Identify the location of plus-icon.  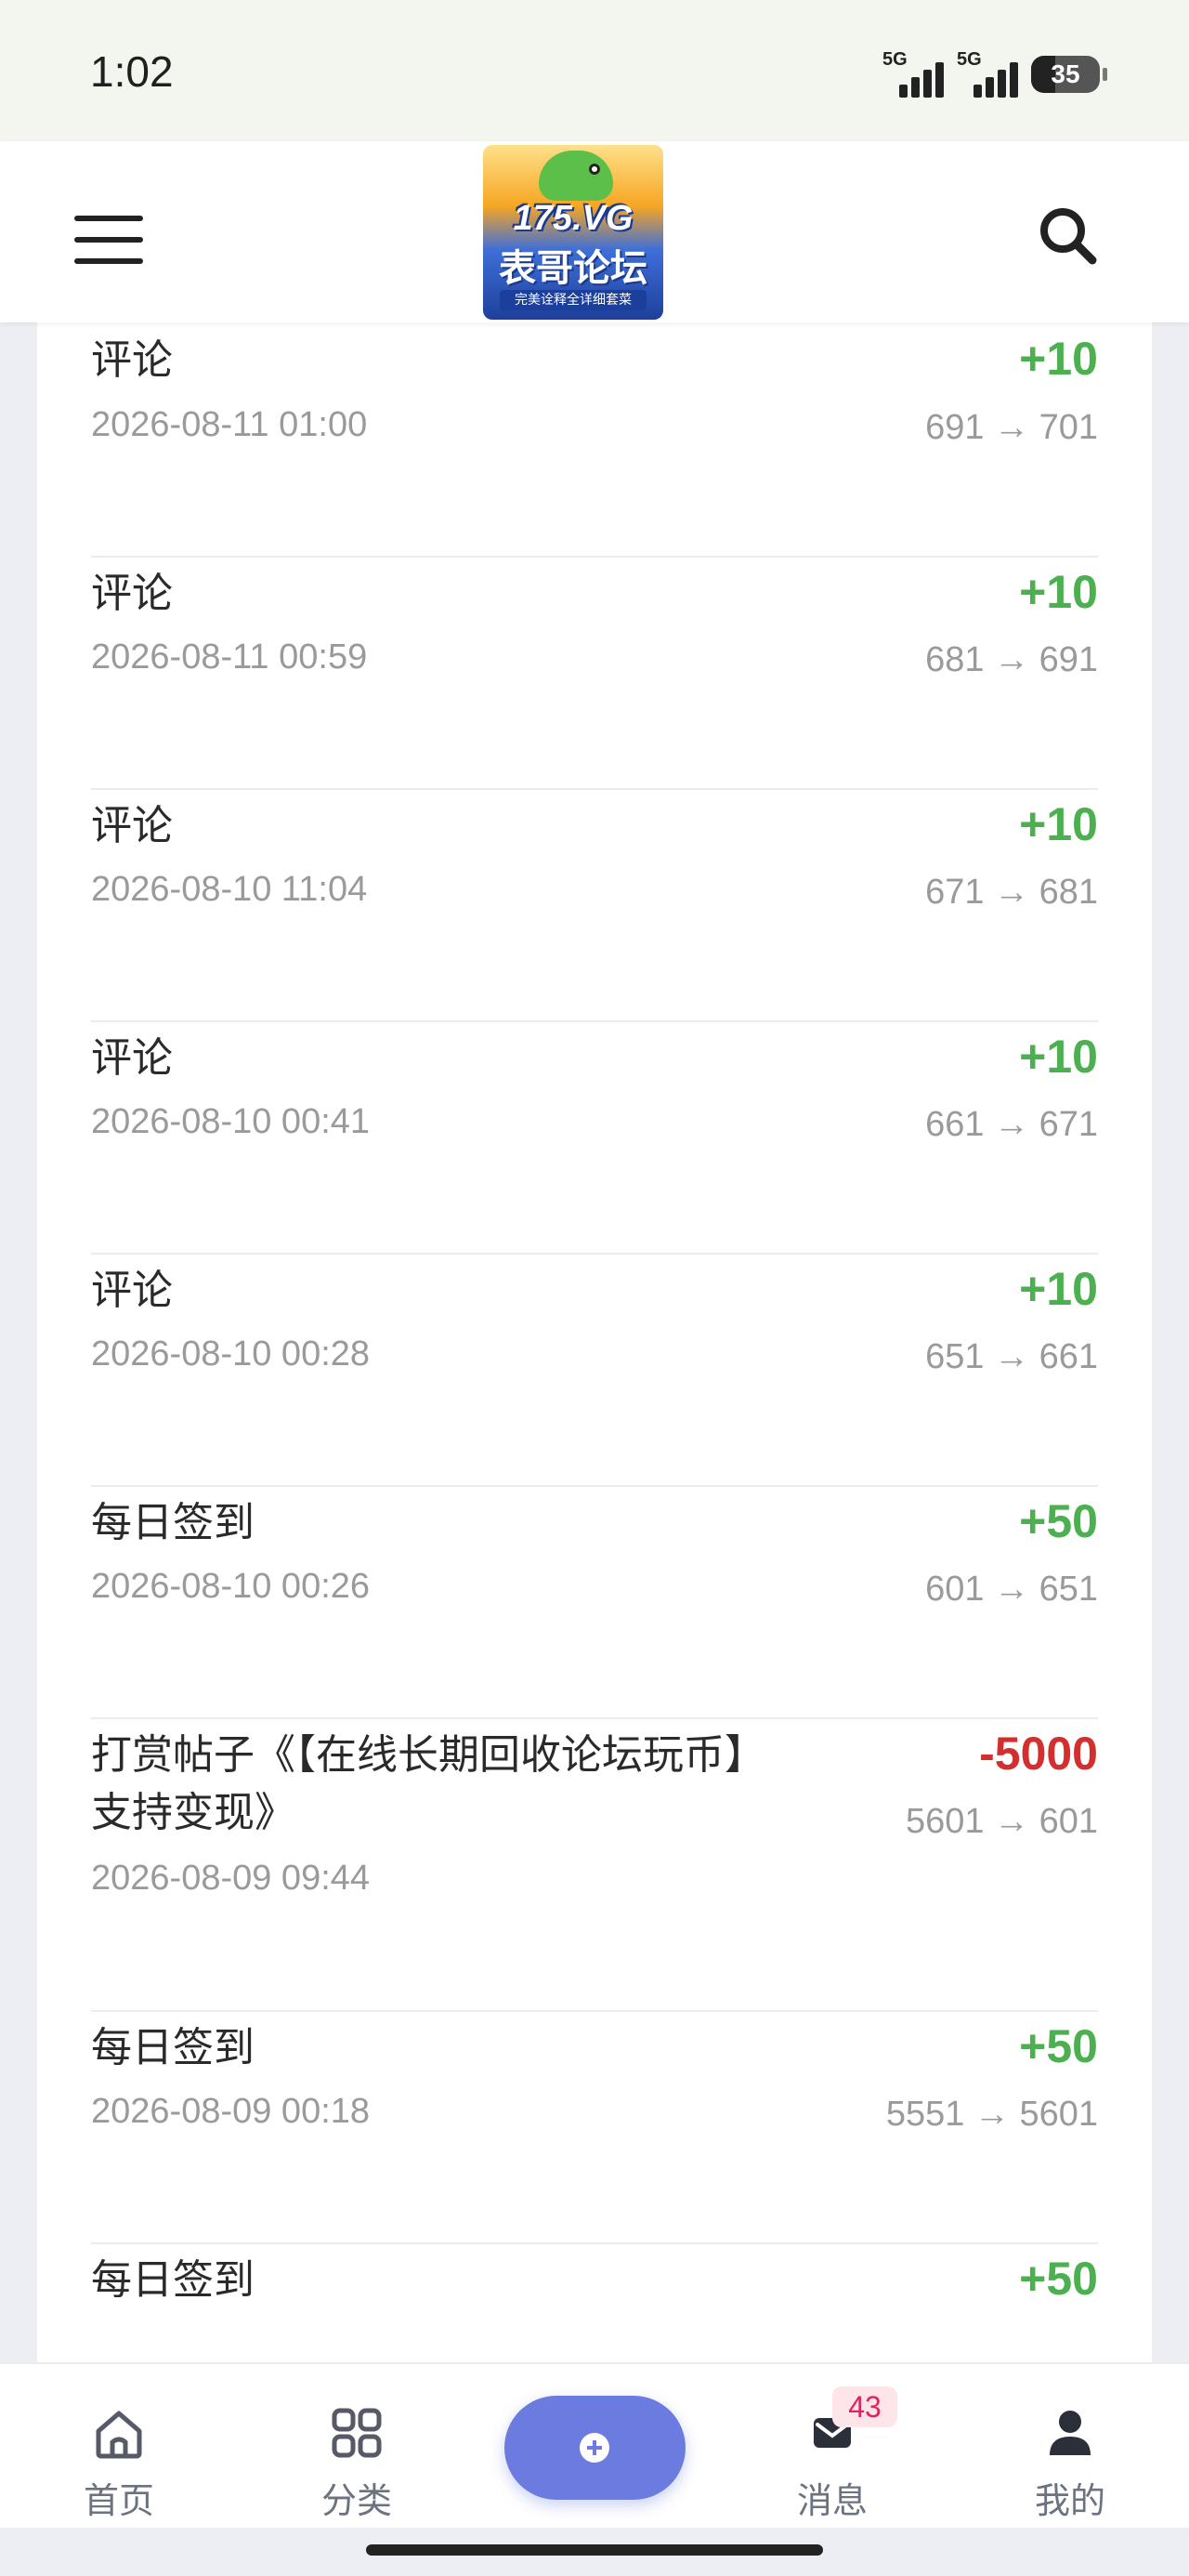
(594, 2448).